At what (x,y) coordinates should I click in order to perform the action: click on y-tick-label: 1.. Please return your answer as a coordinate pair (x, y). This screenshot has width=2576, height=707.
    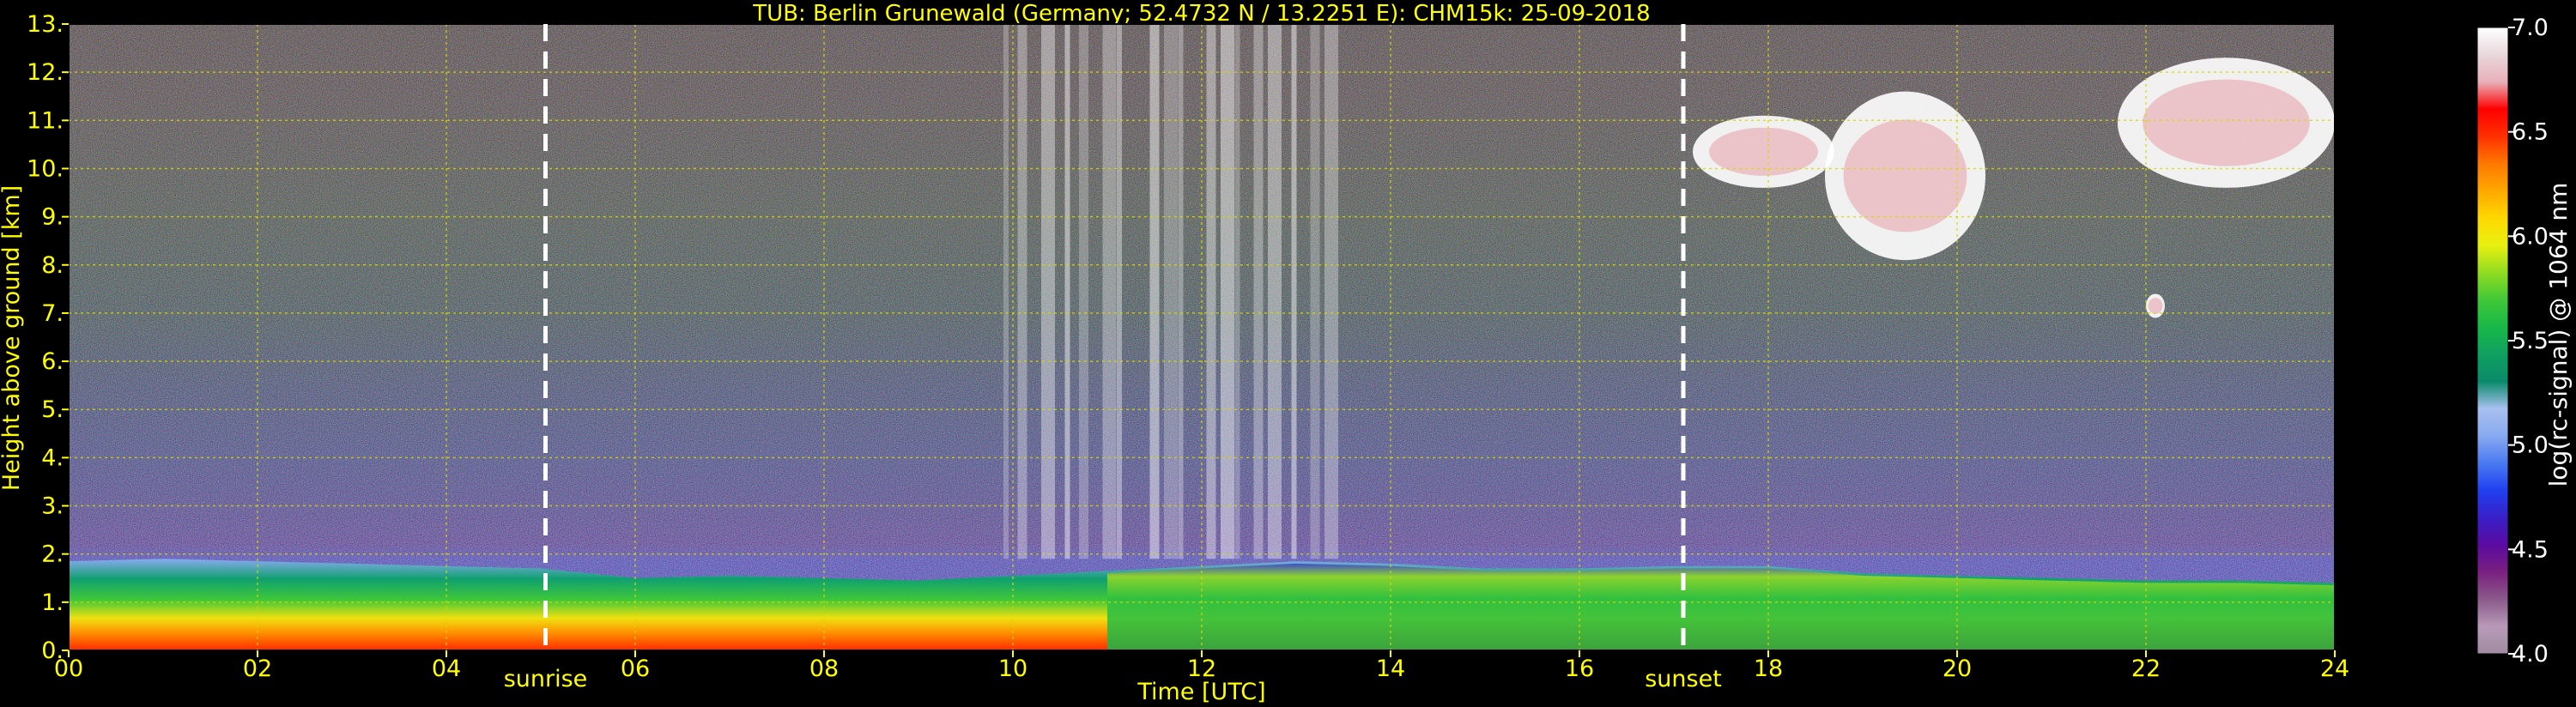
    Looking at the image, I should click on (52, 602).